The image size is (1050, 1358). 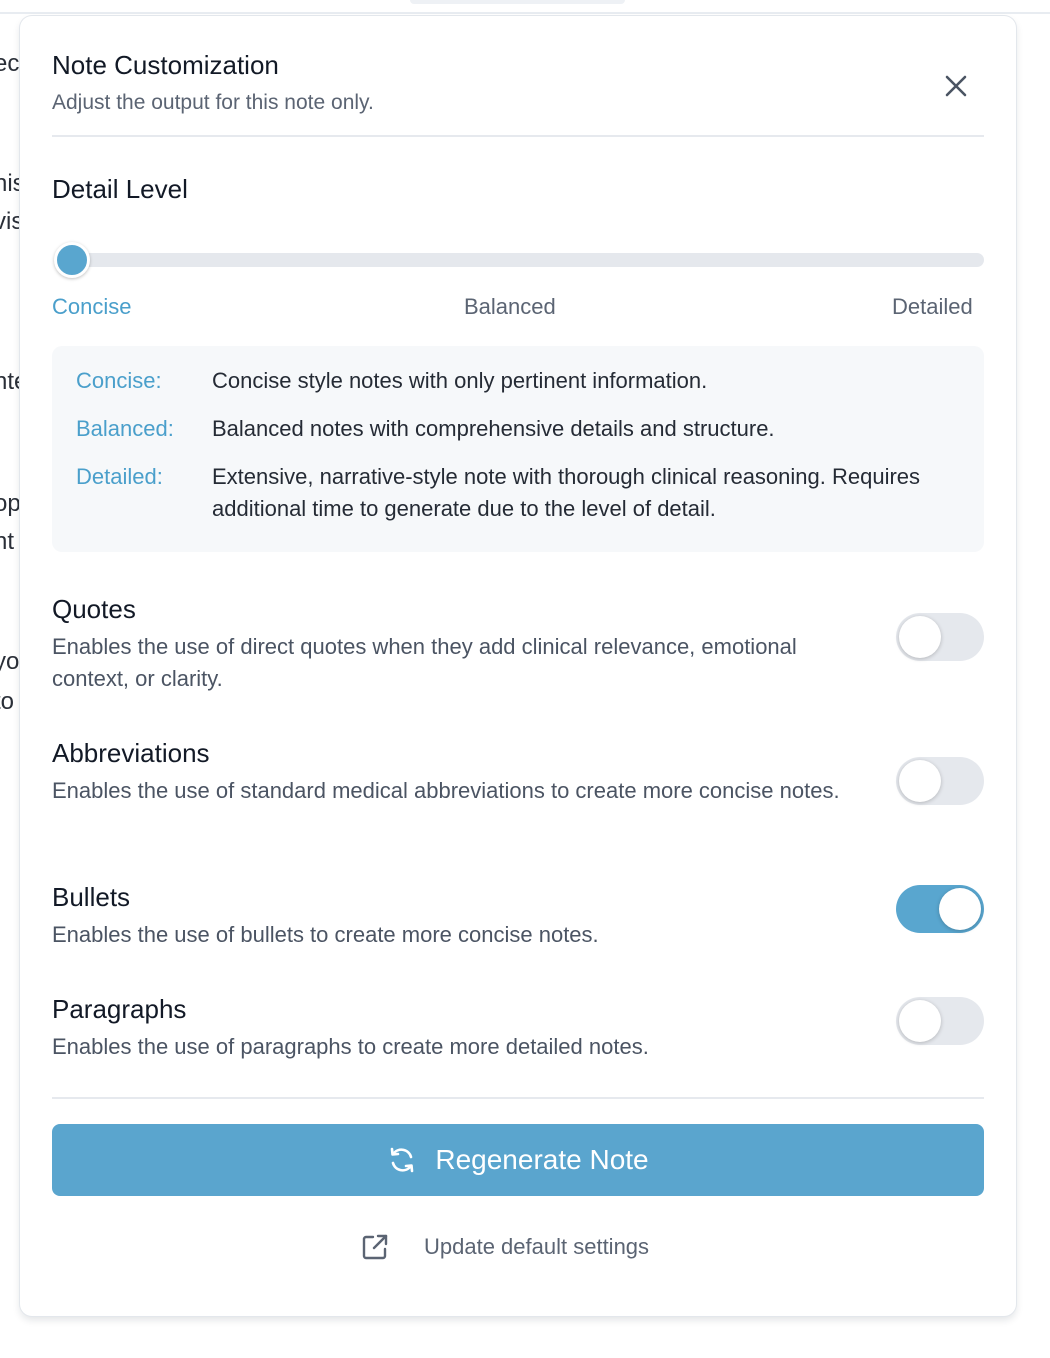 I want to click on refresh-icon, so click(x=402, y=1160).